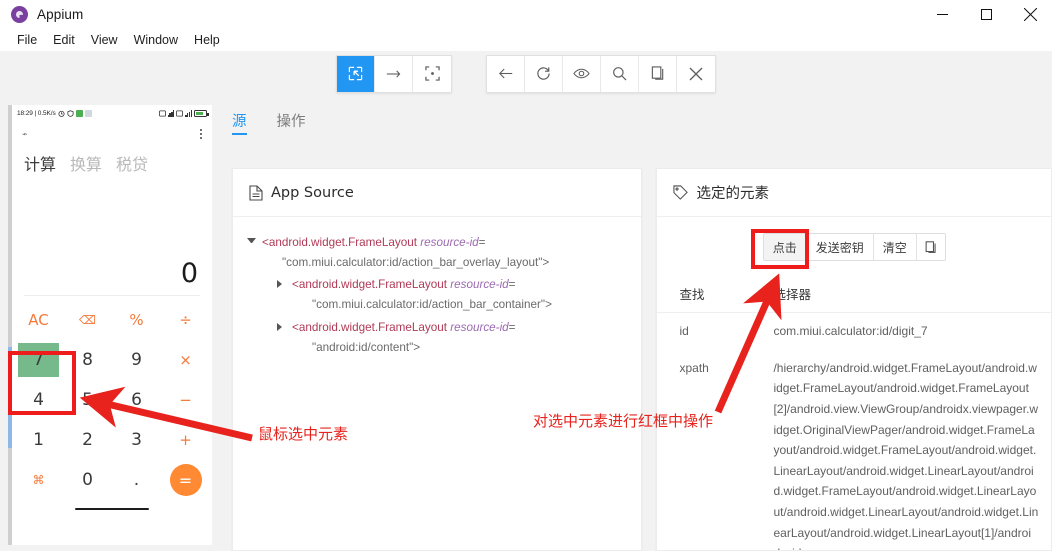 The width and height of the screenshot is (1052, 551). What do you see at coordinates (185, 320) in the screenshot?
I see `key-divide: ÷` at bounding box center [185, 320].